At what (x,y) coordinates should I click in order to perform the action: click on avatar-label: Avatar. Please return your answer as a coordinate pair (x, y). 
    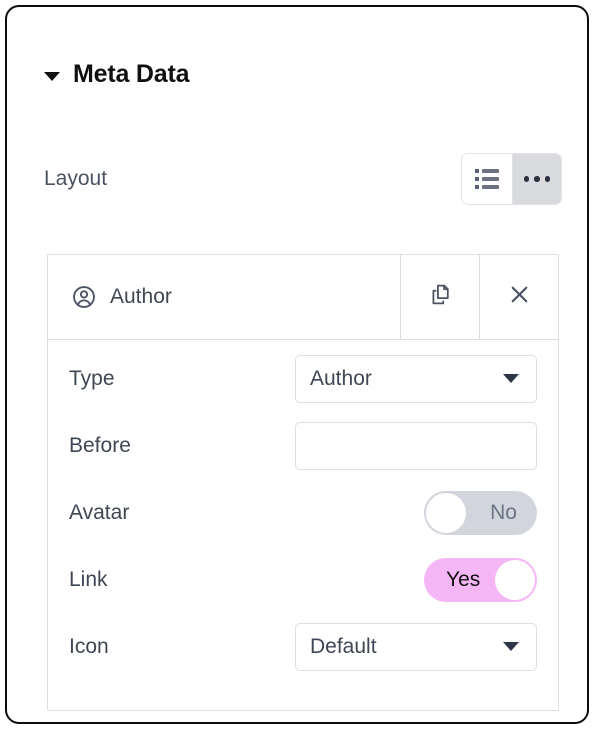
    Looking at the image, I should click on (99, 512).